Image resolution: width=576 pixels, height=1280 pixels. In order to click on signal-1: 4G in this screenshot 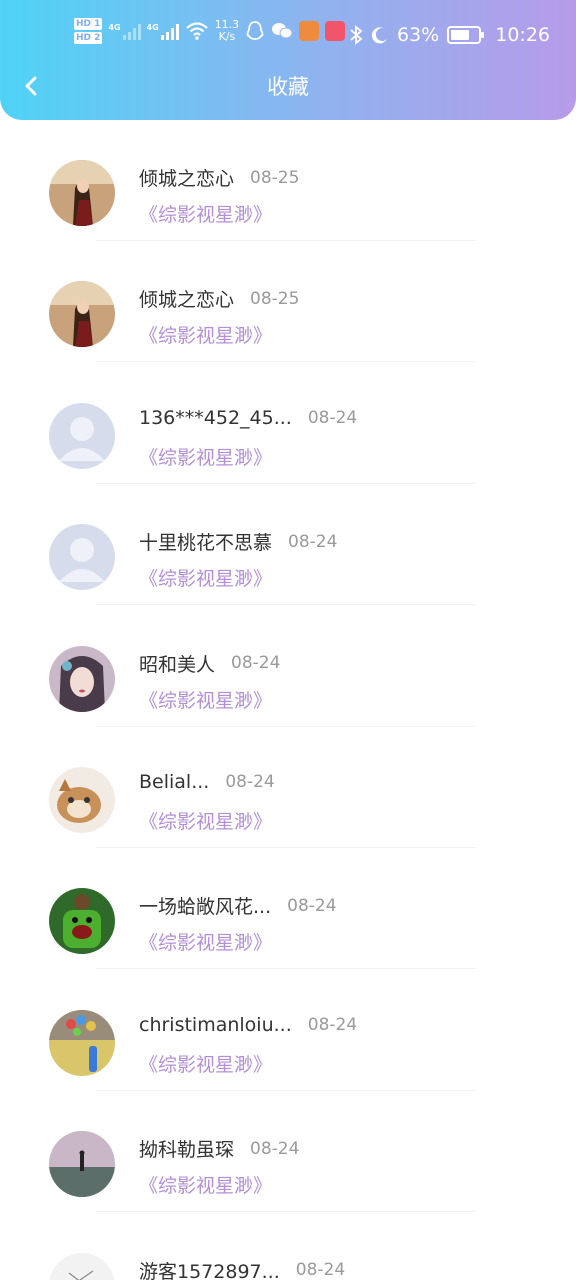, I will do `click(124, 31)`.